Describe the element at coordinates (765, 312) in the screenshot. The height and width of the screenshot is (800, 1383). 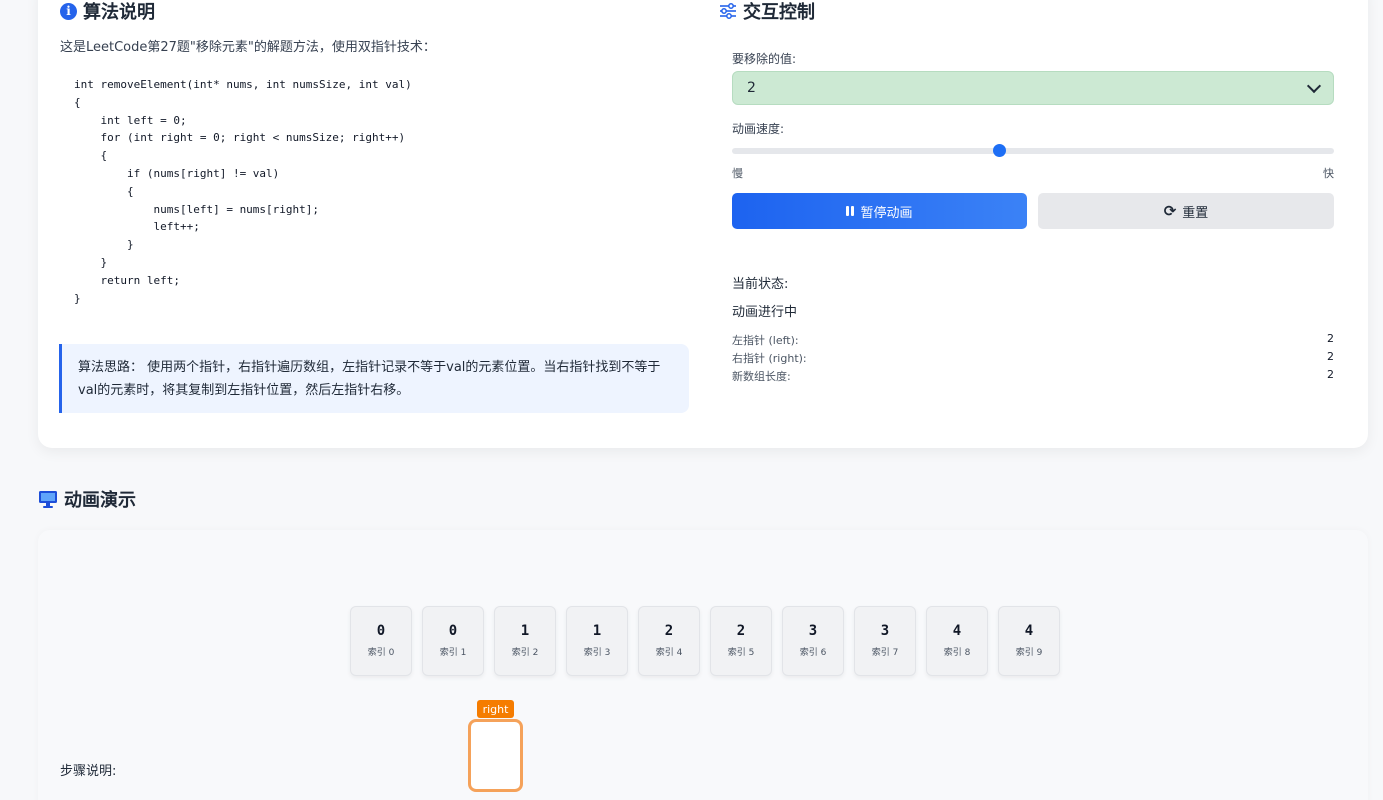
I see `status-text: 动画进行中` at that location.